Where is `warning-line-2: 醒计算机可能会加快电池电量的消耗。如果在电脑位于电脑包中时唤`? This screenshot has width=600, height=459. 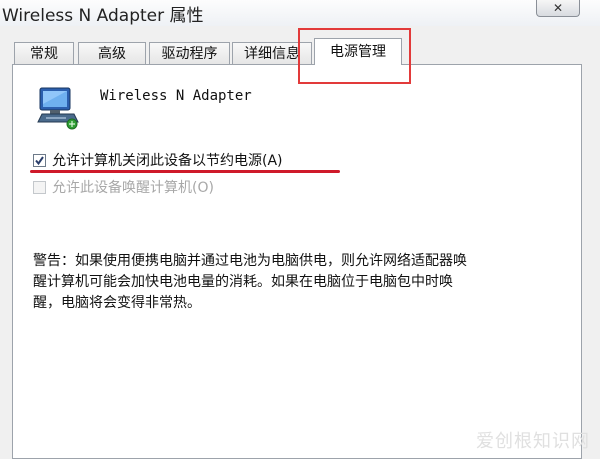
warning-line-2: 醒计算机可能会加快电池电量的消耗。如果在电脑位于电脑包中时唤 is located at coordinates (243, 282).